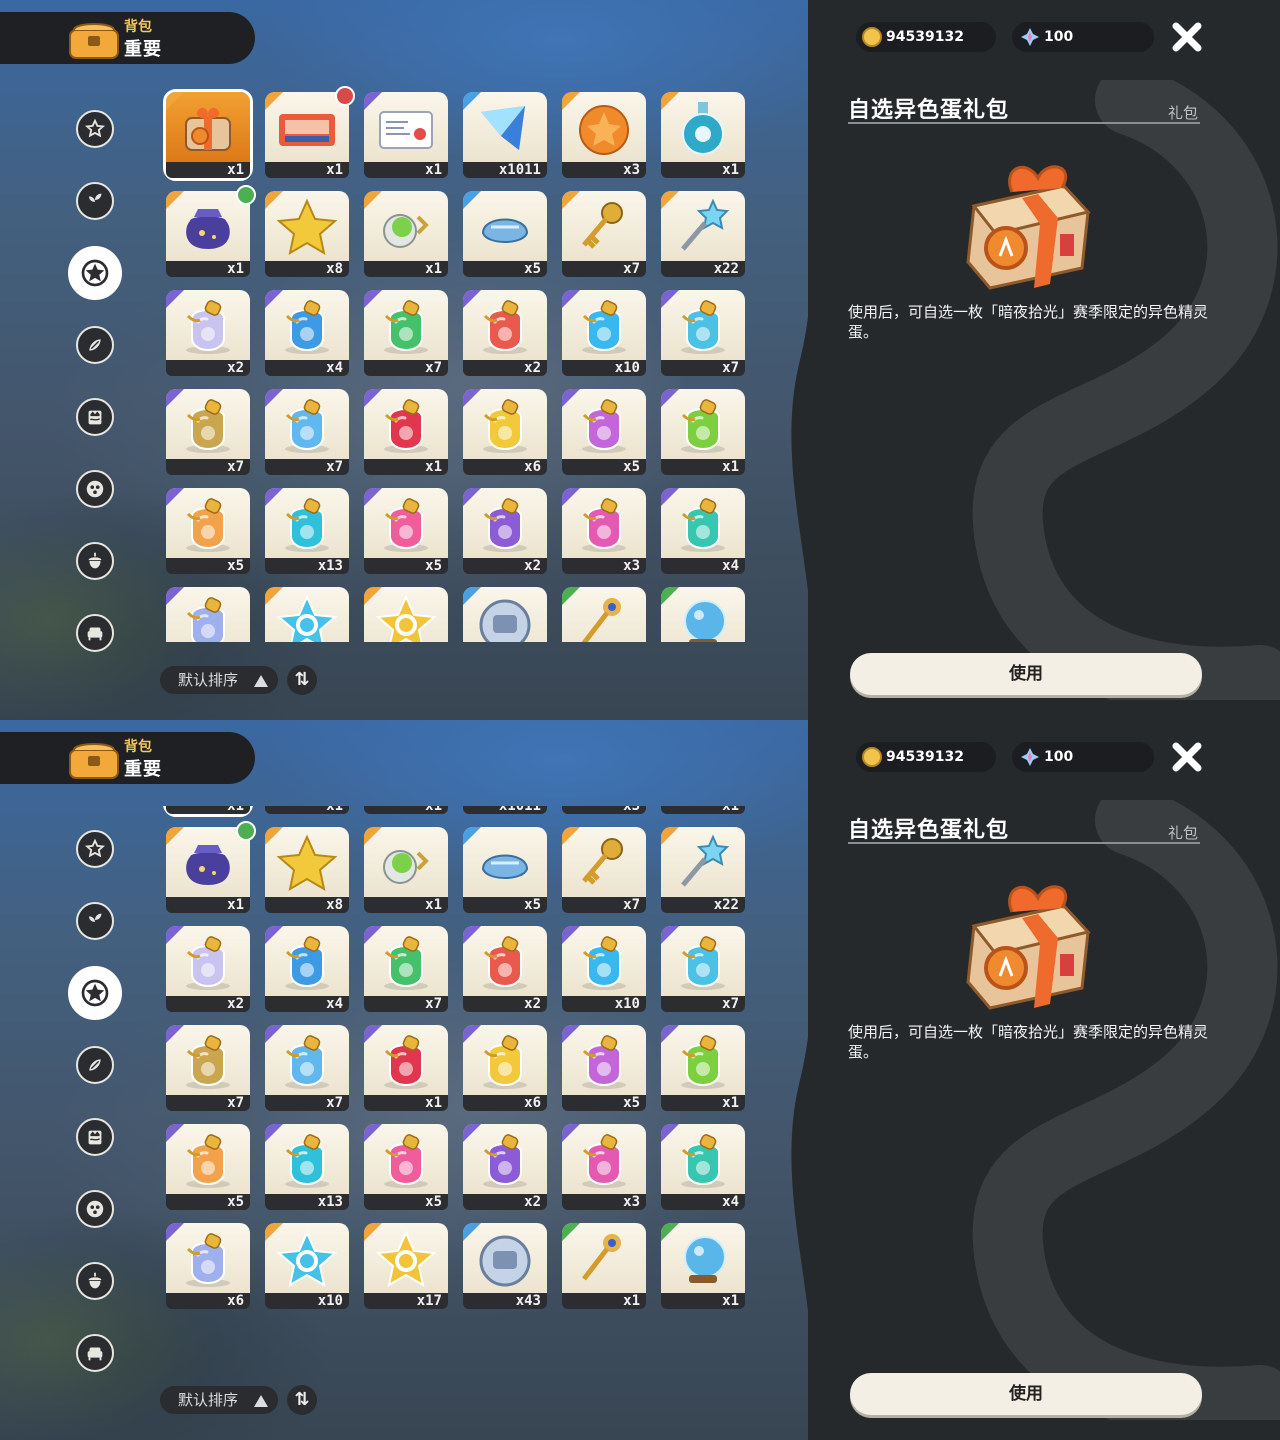  I want to click on item-quantity: x6, so click(532, 1103).